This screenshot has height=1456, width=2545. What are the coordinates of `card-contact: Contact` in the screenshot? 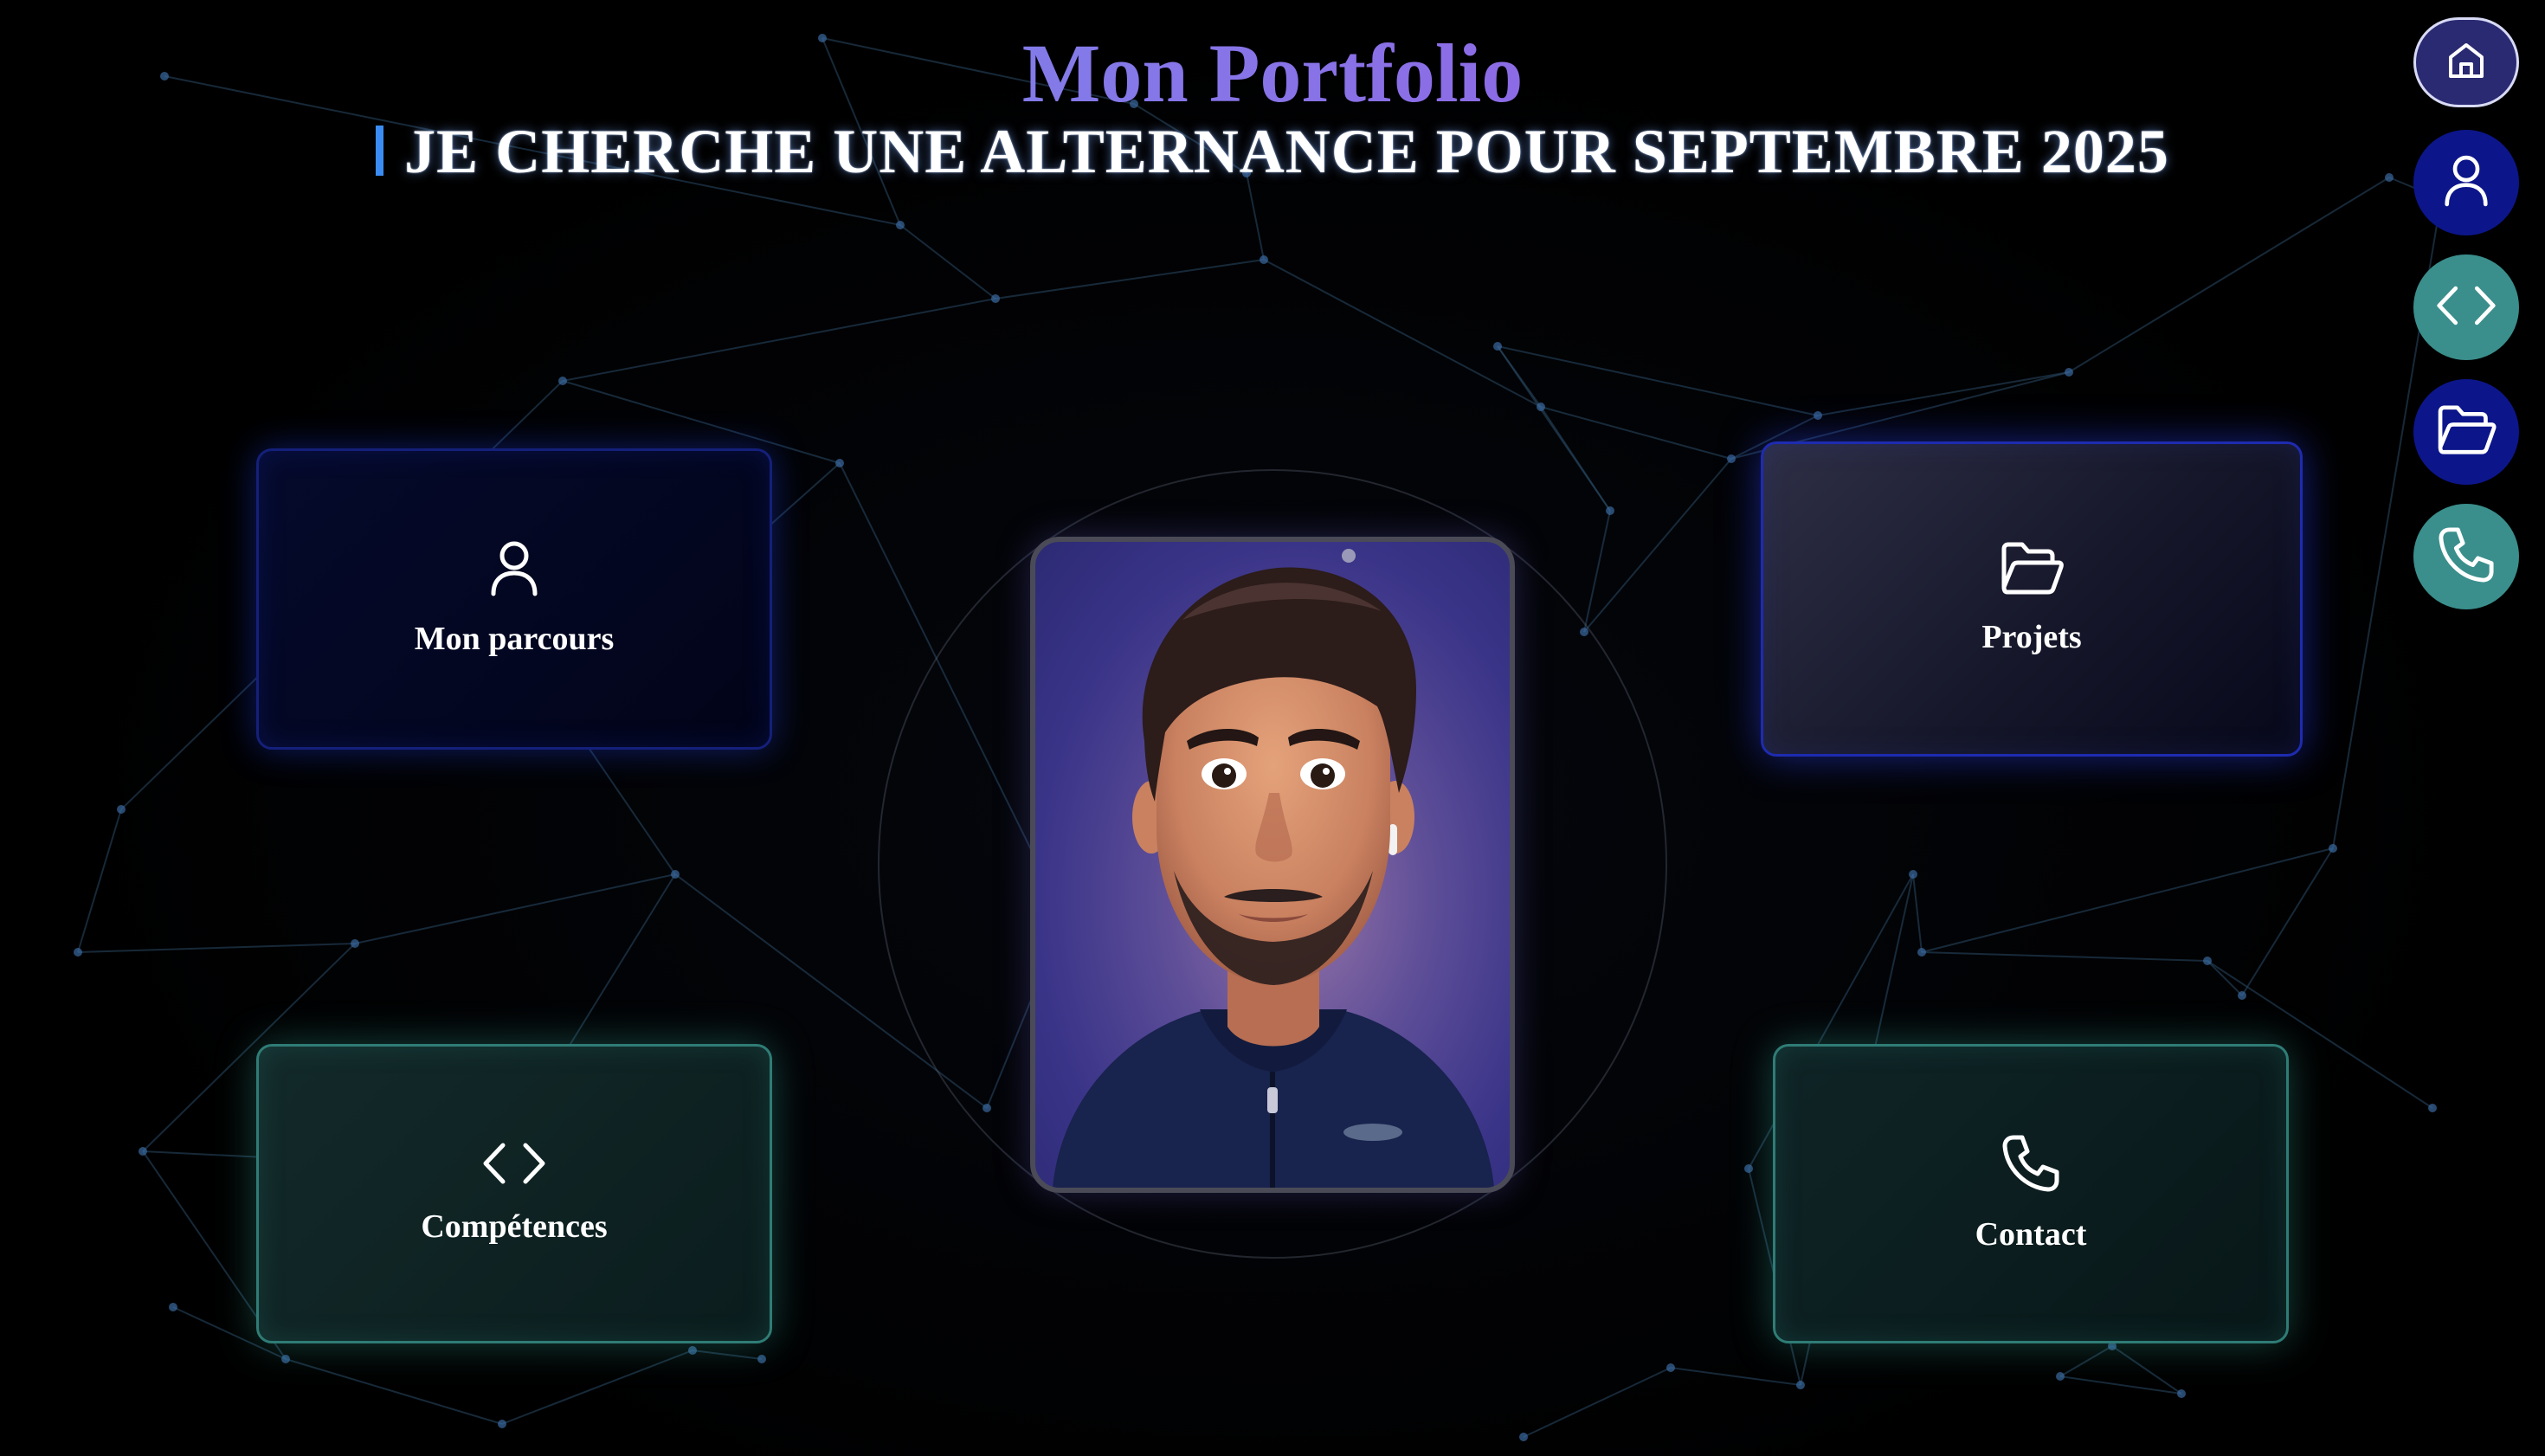 It's located at (2031, 1193).